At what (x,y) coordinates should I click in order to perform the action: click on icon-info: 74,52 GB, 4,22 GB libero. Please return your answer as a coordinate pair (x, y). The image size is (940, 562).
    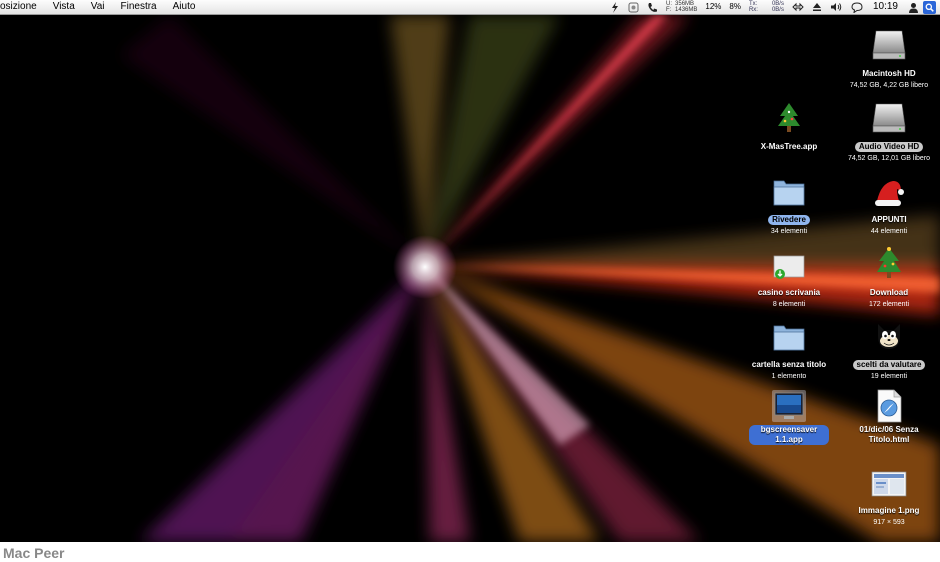
    Looking at the image, I should click on (889, 85).